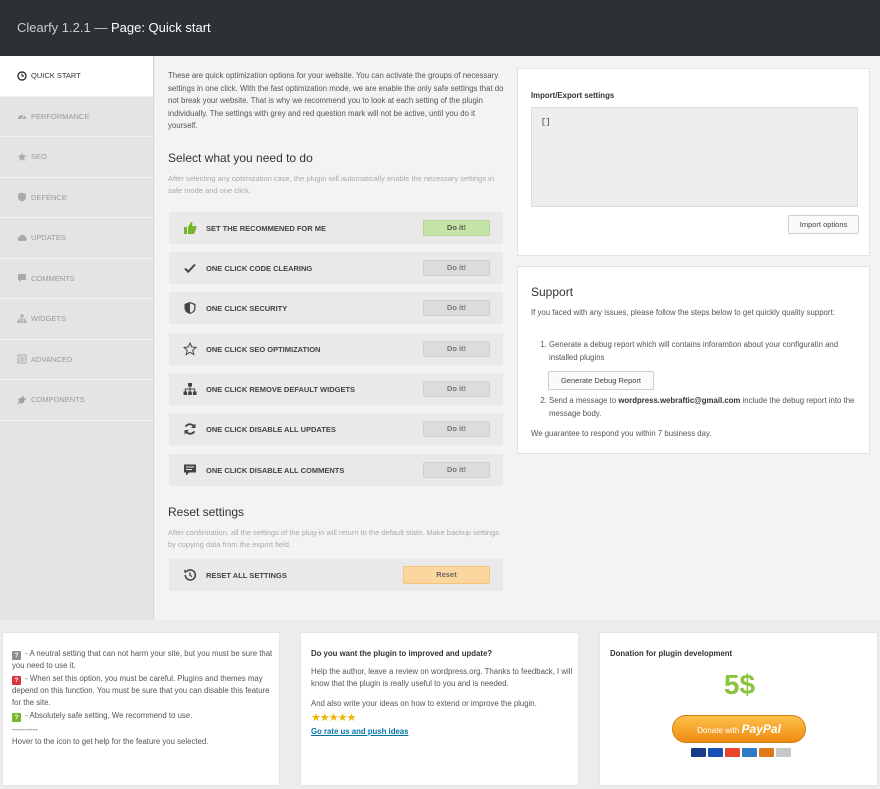 The height and width of the screenshot is (789, 880). What do you see at coordinates (16, 717) in the screenshot?
I see `question-green-icon: ?` at bounding box center [16, 717].